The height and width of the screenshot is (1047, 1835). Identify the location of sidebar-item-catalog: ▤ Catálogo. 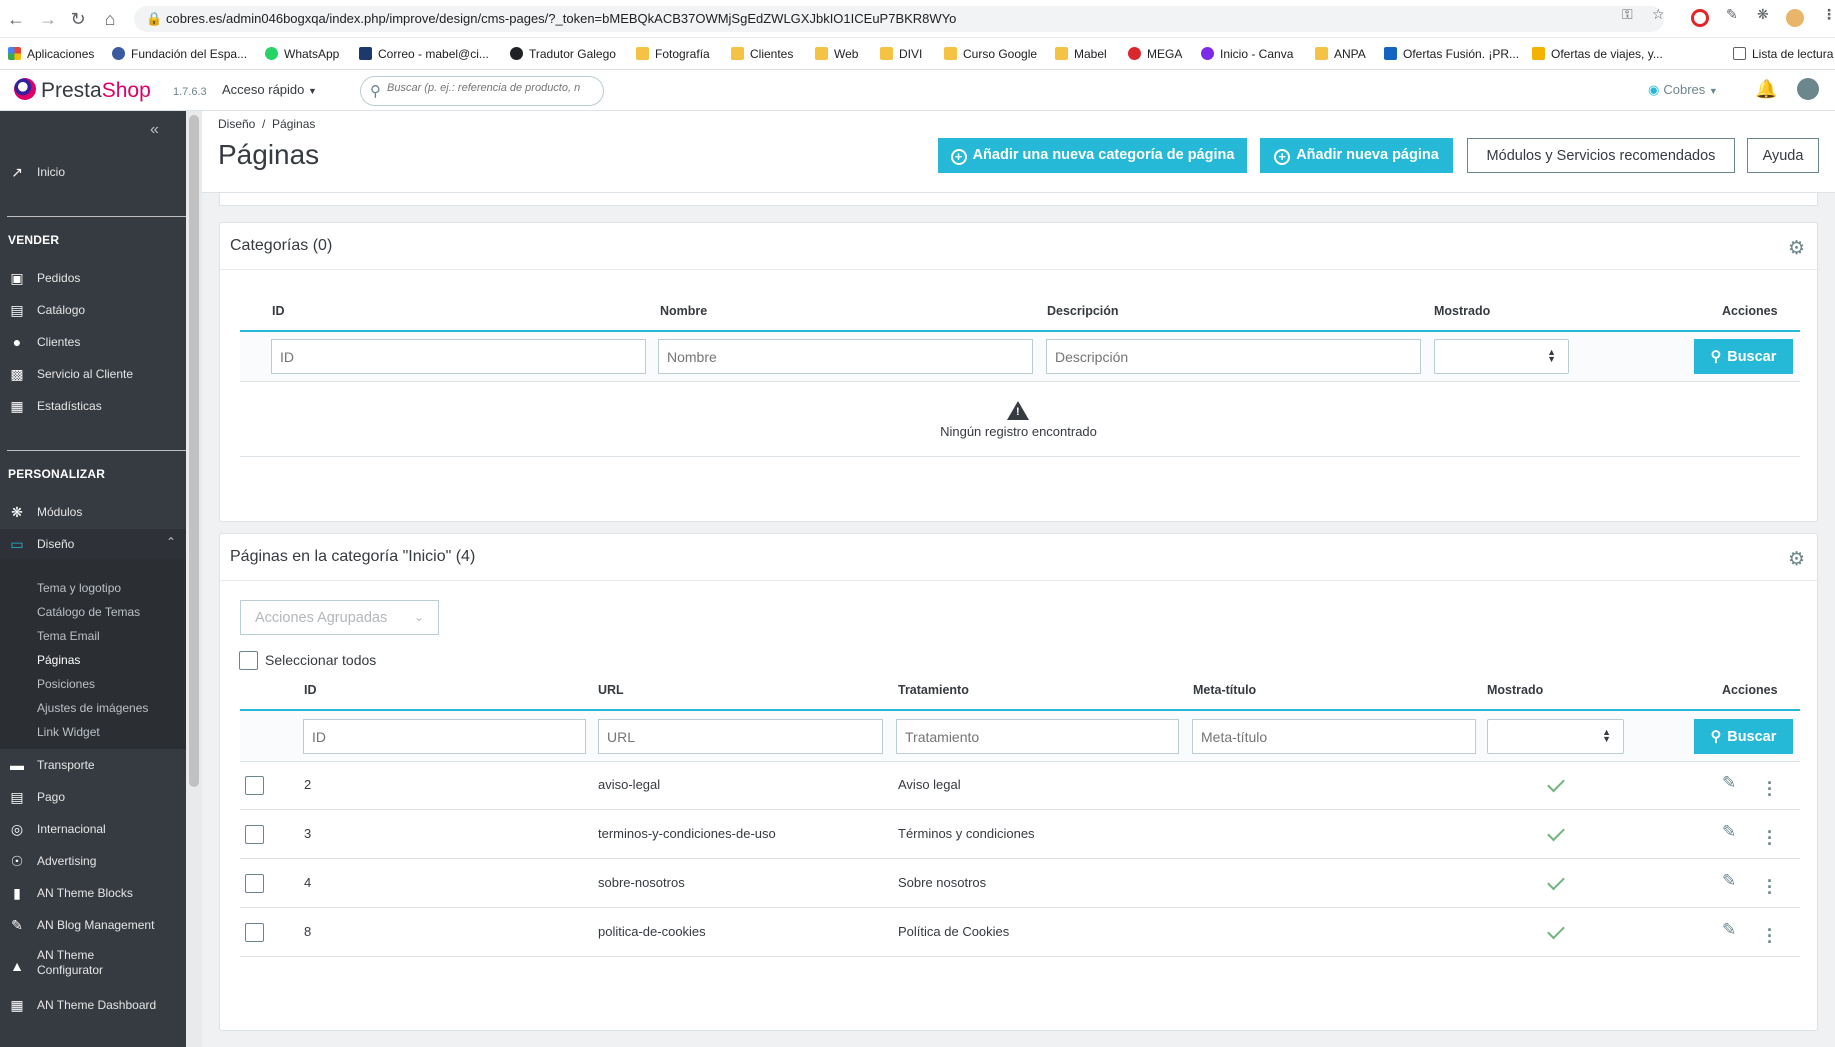
(93, 310).